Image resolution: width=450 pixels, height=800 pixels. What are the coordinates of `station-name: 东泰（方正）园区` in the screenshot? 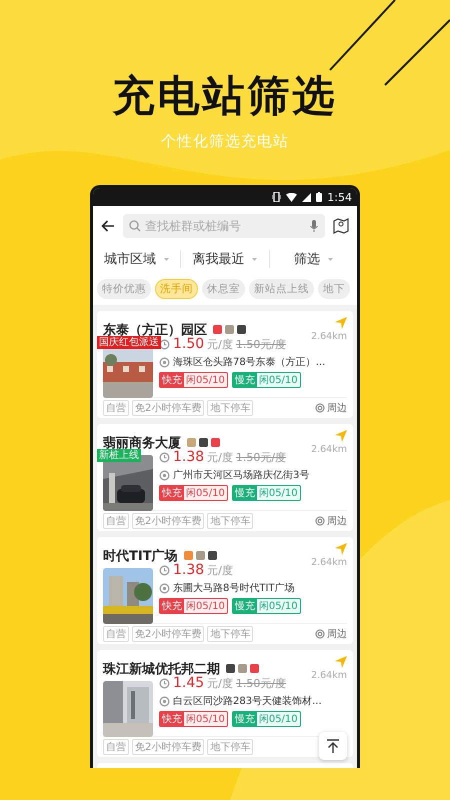 It's located at (155, 330).